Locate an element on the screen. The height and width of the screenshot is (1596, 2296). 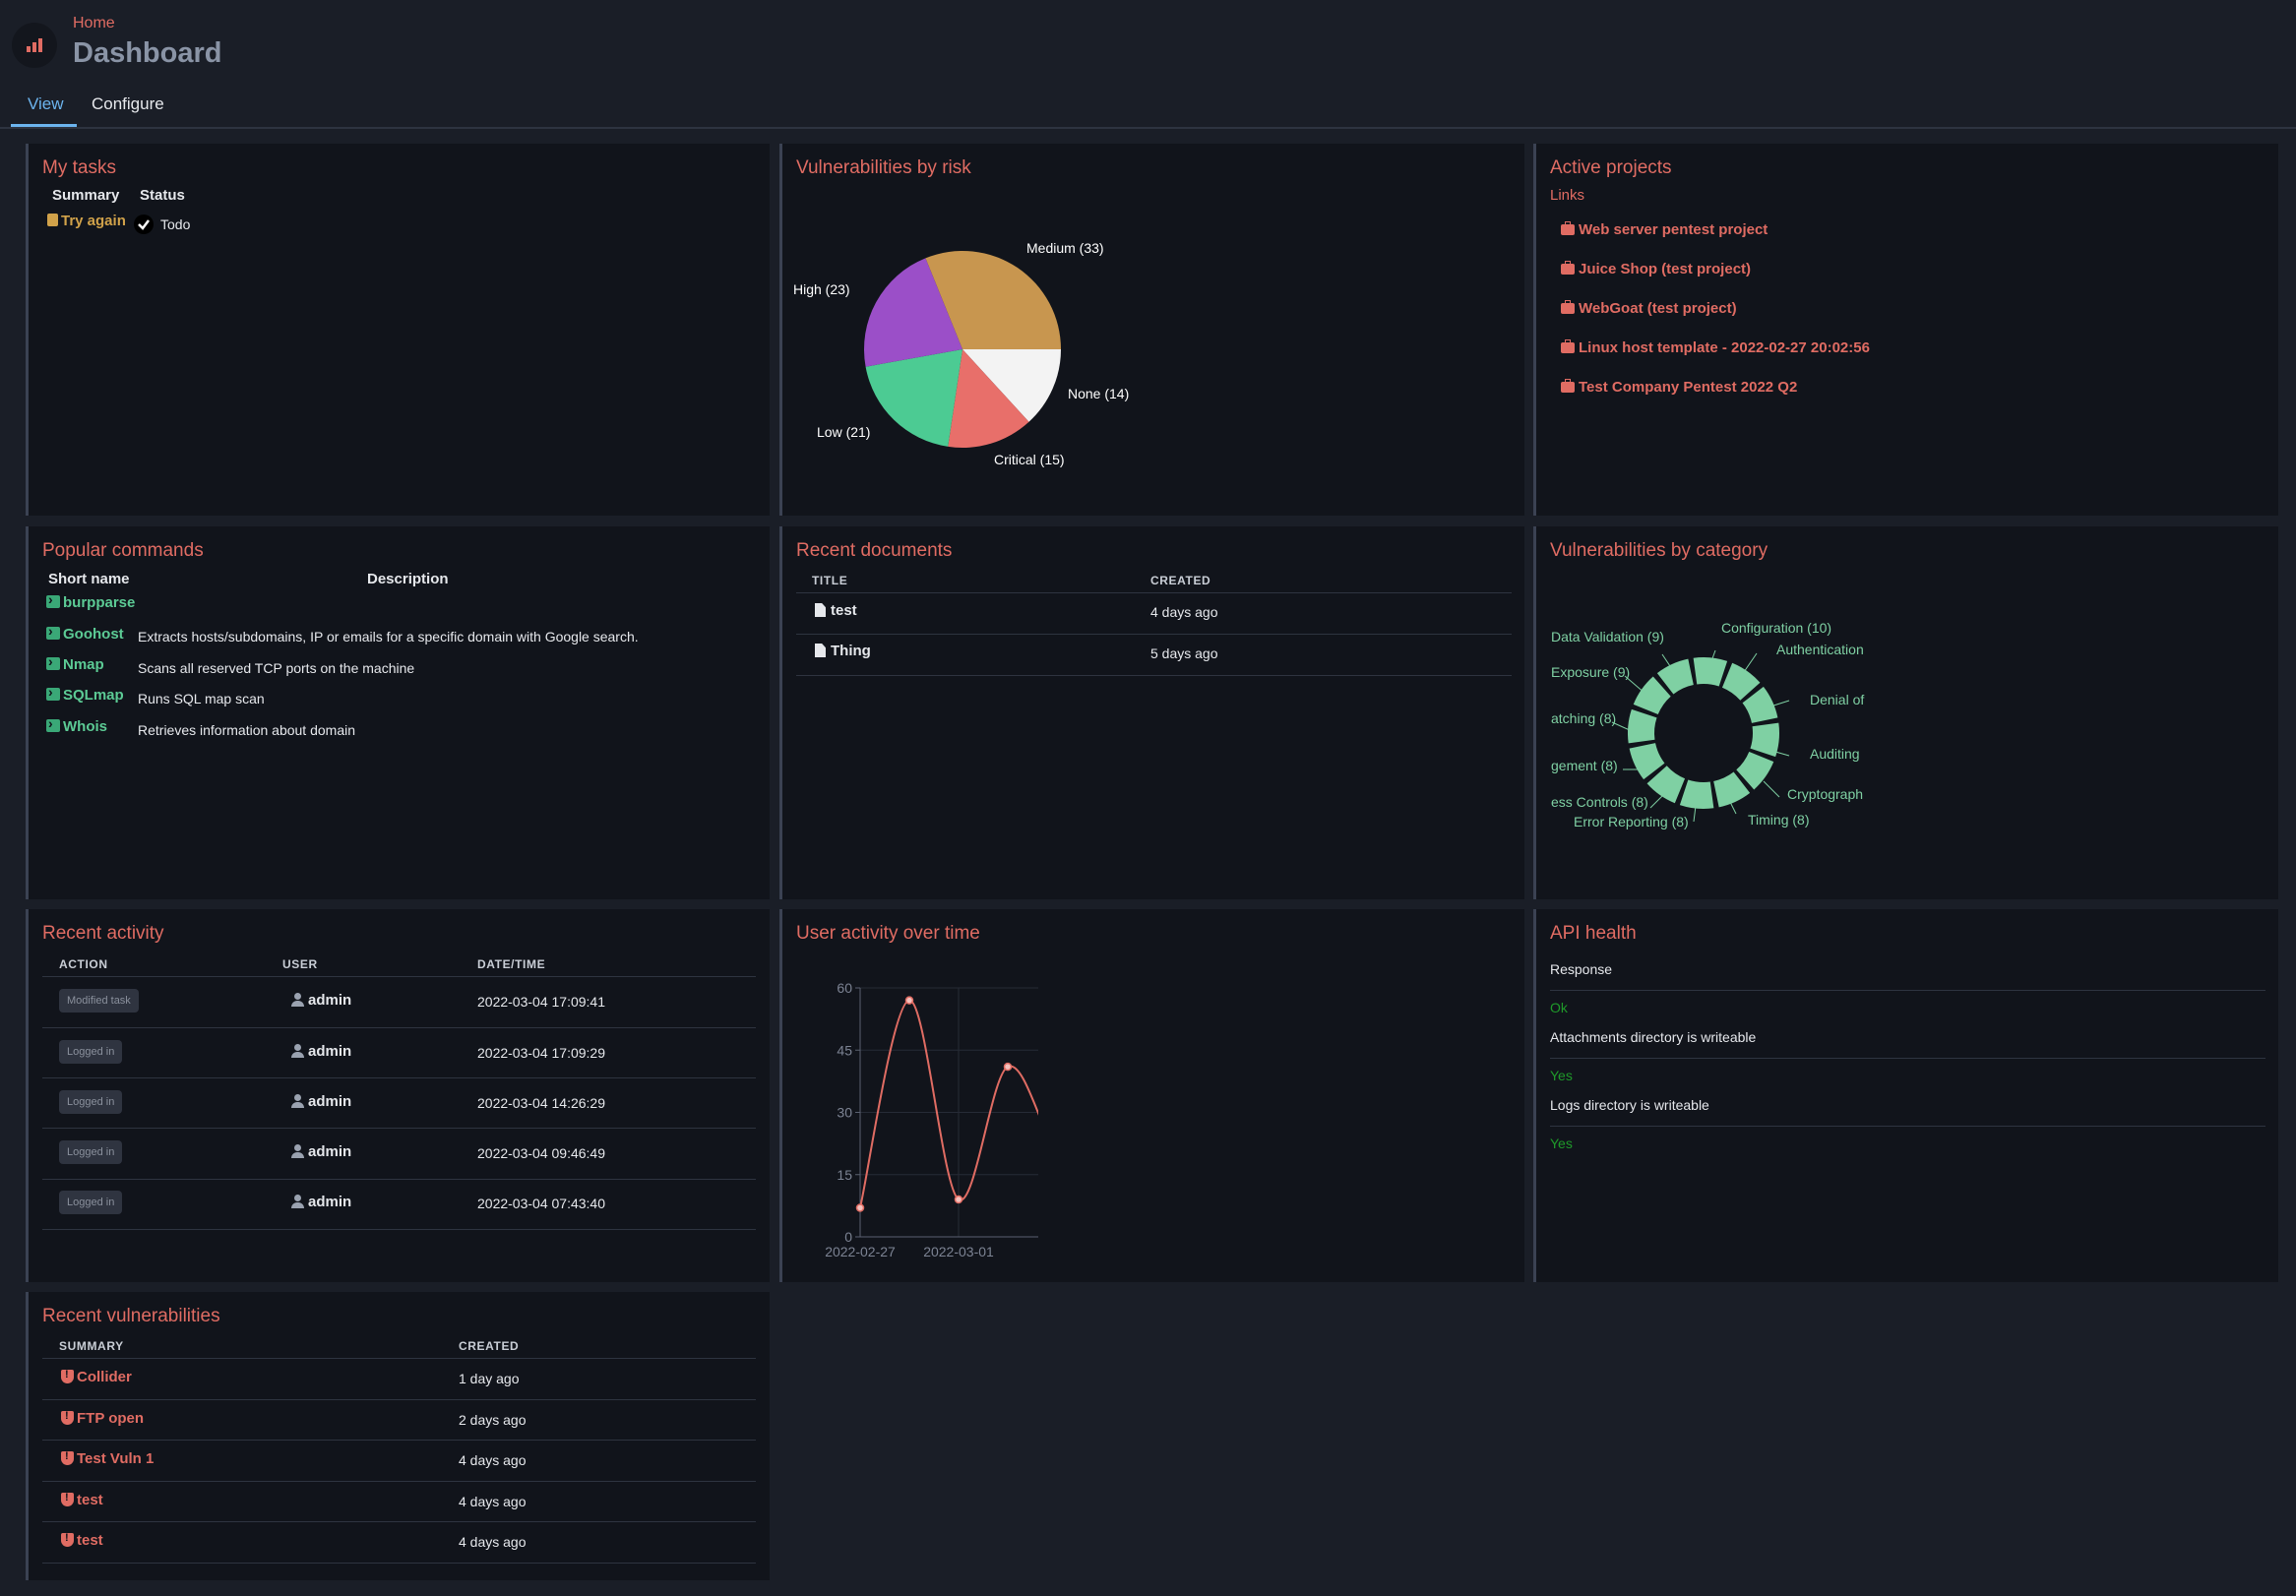
donut-segment-configuration is located at coordinates (1710, 672).